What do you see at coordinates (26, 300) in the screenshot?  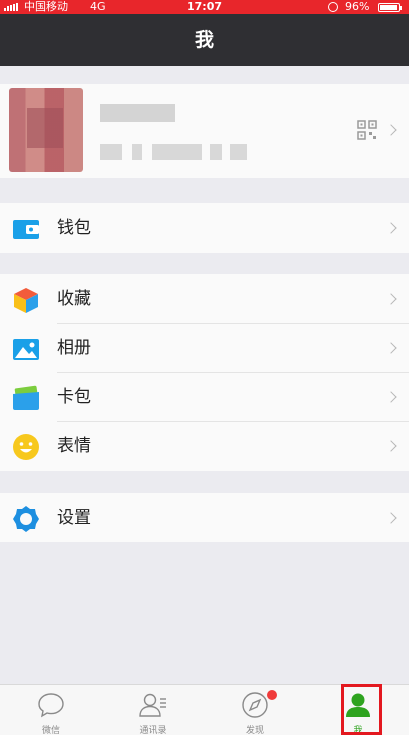 I see `cube-icon` at bounding box center [26, 300].